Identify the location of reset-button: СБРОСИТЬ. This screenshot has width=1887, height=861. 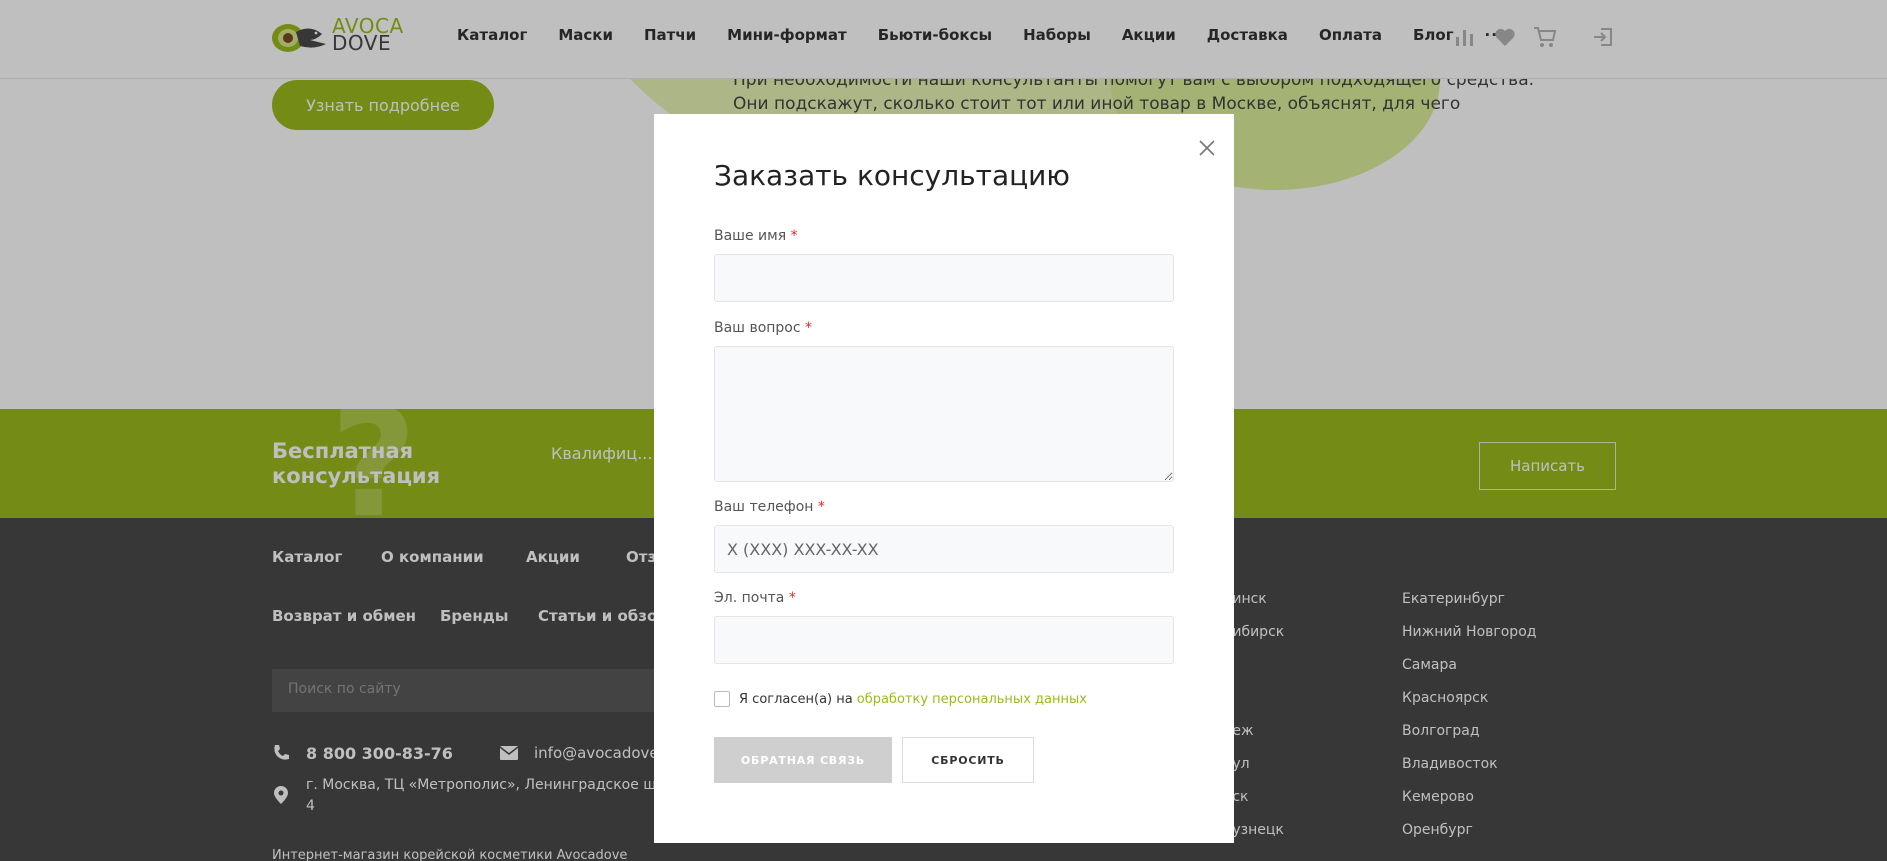
(968, 760).